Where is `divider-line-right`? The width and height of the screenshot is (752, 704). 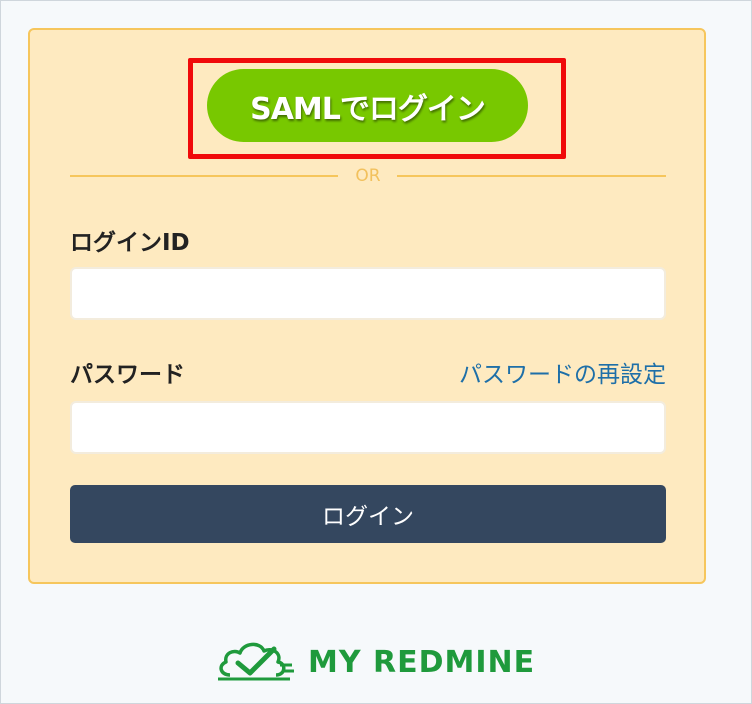
divider-line-right is located at coordinates (531, 176).